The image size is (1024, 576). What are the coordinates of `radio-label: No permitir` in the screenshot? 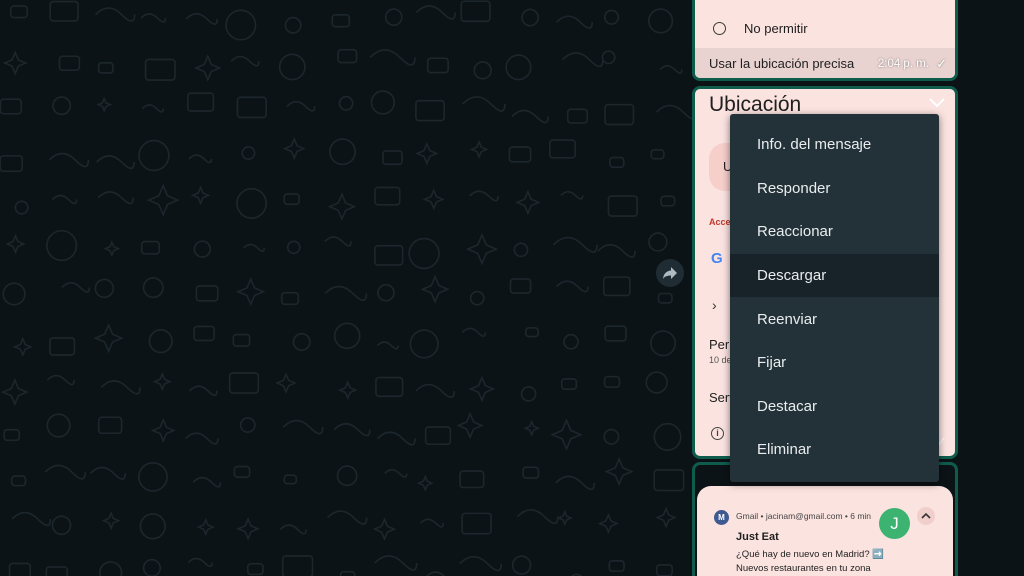 It's located at (776, 28).